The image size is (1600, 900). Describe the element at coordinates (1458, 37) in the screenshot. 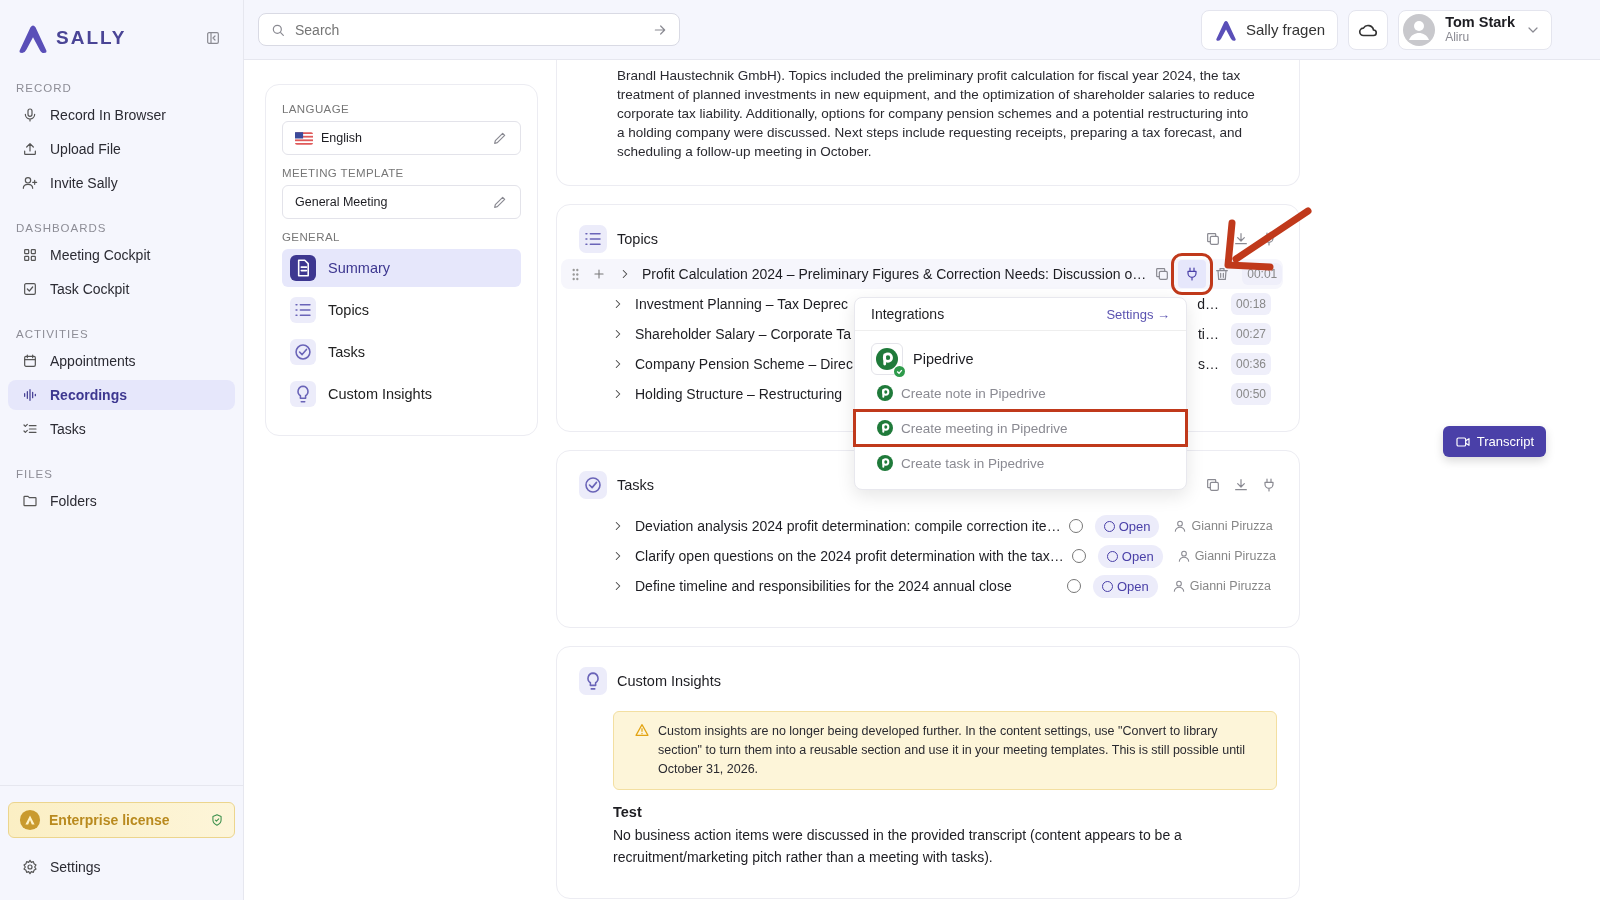

I see `user-org: Aliru` at that location.